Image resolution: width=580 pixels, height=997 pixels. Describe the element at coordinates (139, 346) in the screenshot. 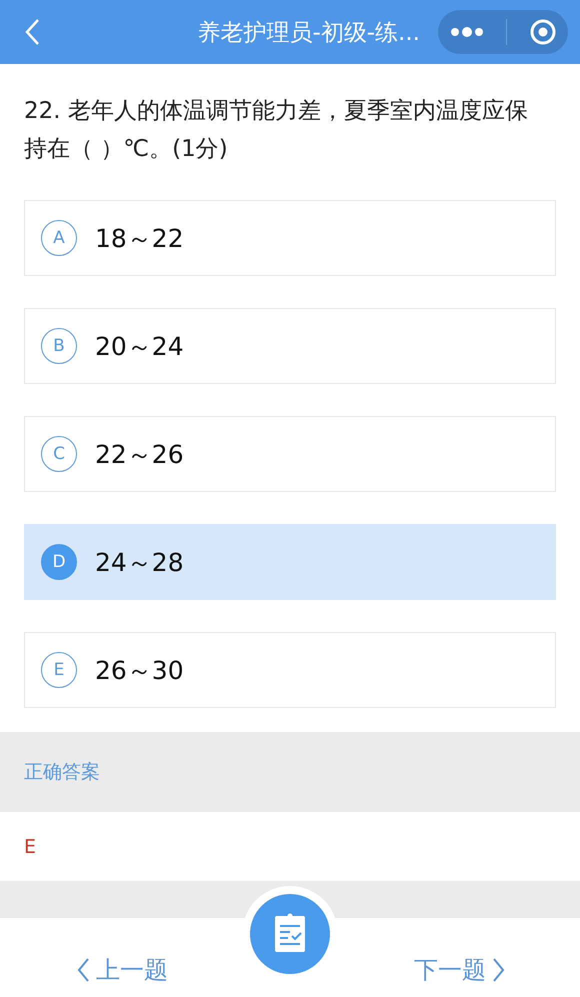

I see `option-text: 20～24` at that location.